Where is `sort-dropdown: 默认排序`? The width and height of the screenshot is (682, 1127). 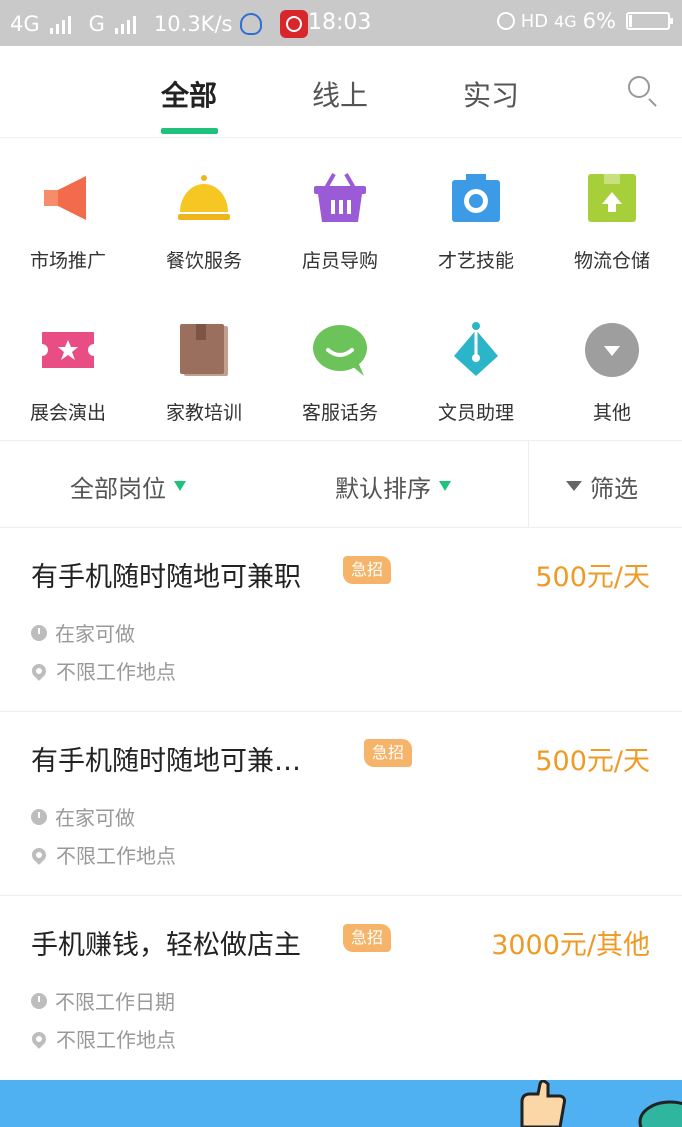
sort-dropdown: 默认排序 is located at coordinates (393, 486).